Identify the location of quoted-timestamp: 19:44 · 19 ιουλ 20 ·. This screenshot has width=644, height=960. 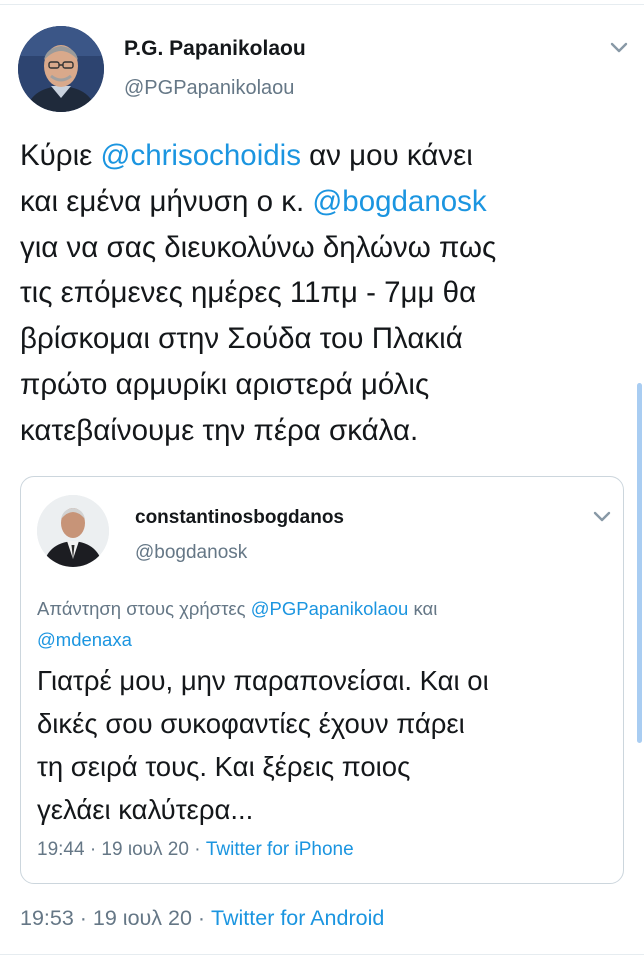
(121, 849).